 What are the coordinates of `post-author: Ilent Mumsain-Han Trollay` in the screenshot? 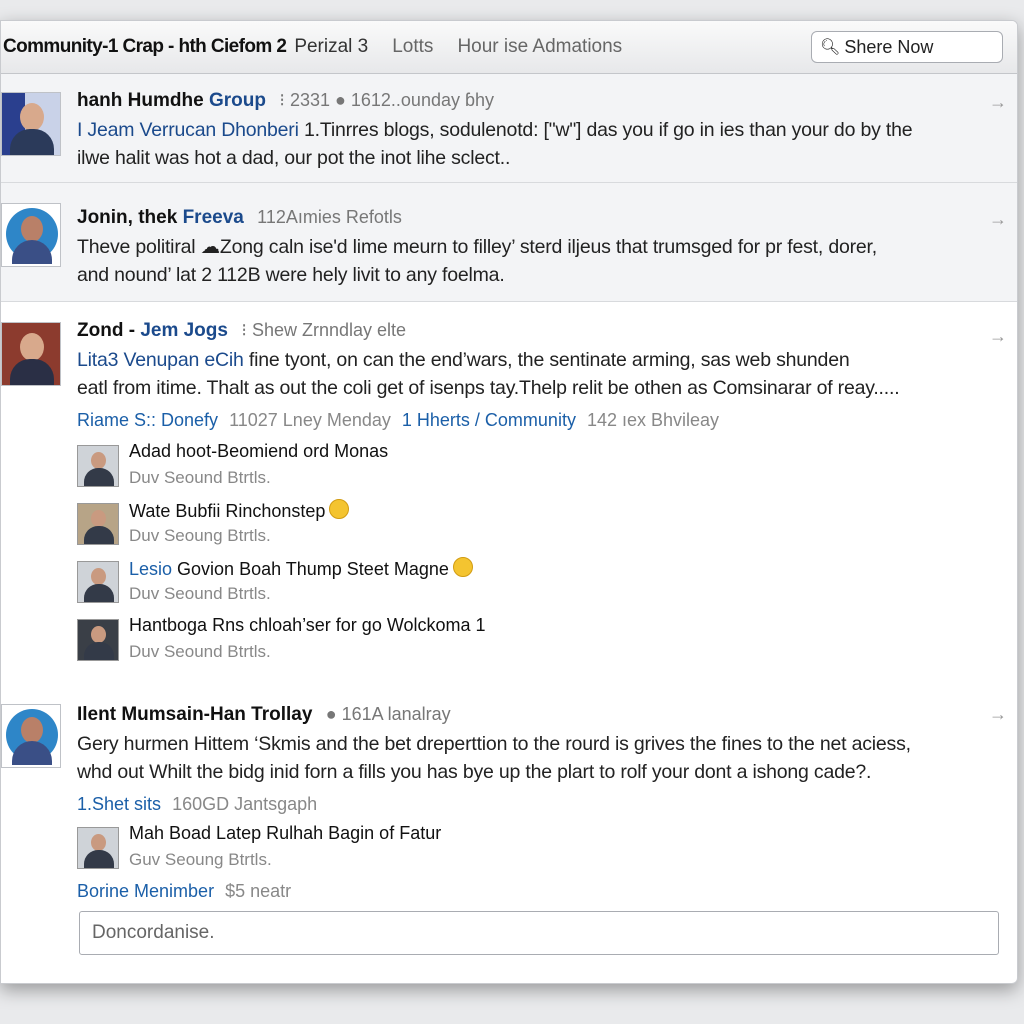 It's located at (194, 714).